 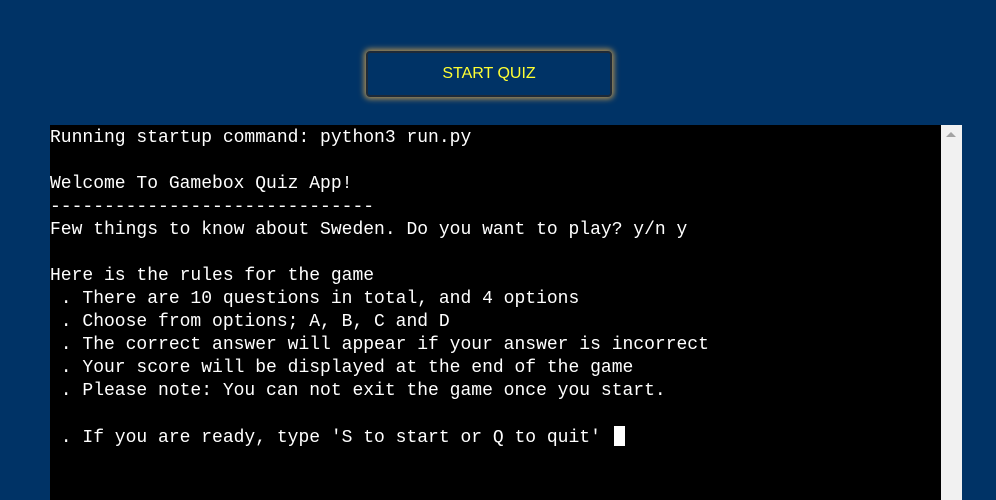 What do you see at coordinates (201, 184) in the screenshot?
I see `terminal-line: Welcome To Gamebox Quiz App!` at bounding box center [201, 184].